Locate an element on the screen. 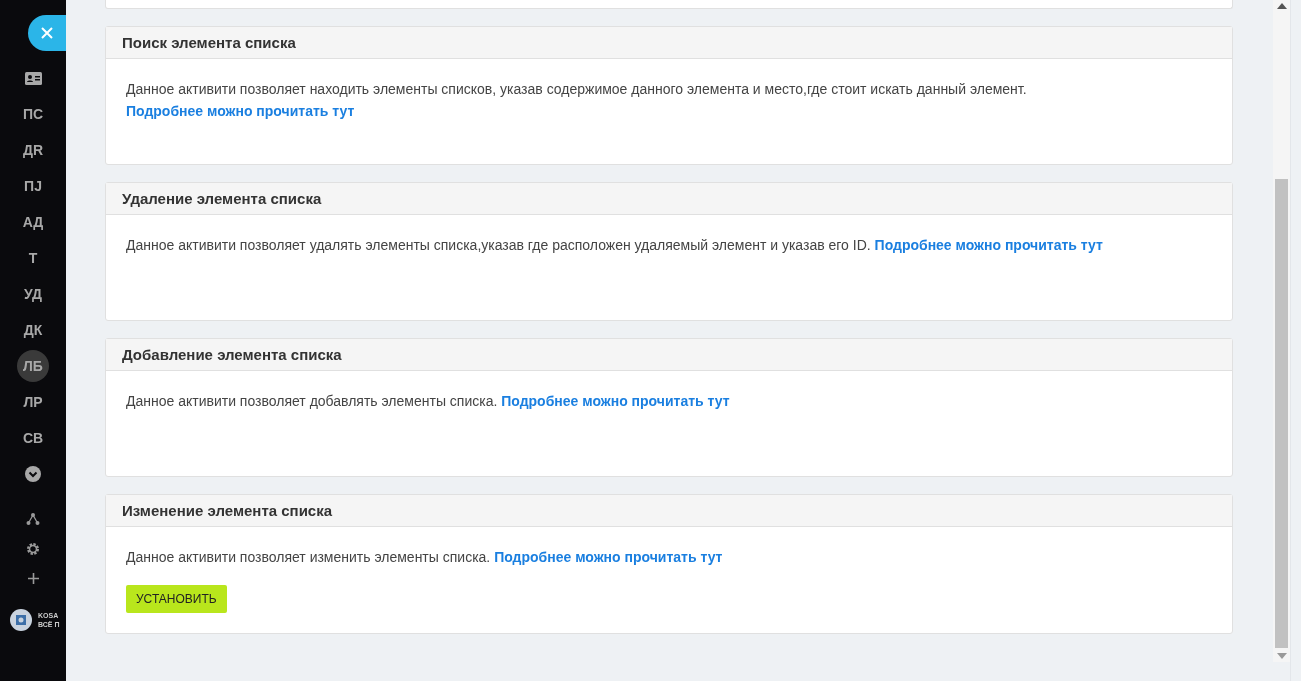  plus-icon is located at coordinates (33, 578).